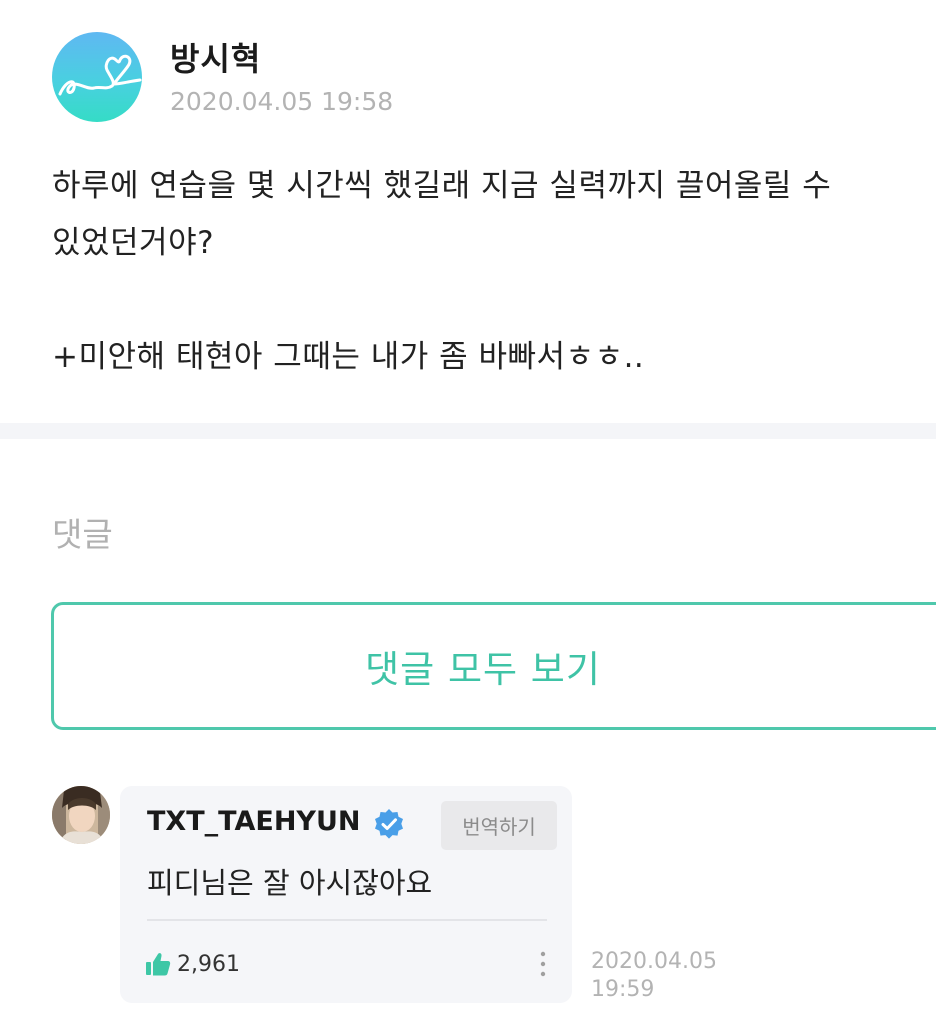  What do you see at coordinates (208, 964) in the screenshot?
I see `like-count: 2,961` at bounding box center [208, 964].